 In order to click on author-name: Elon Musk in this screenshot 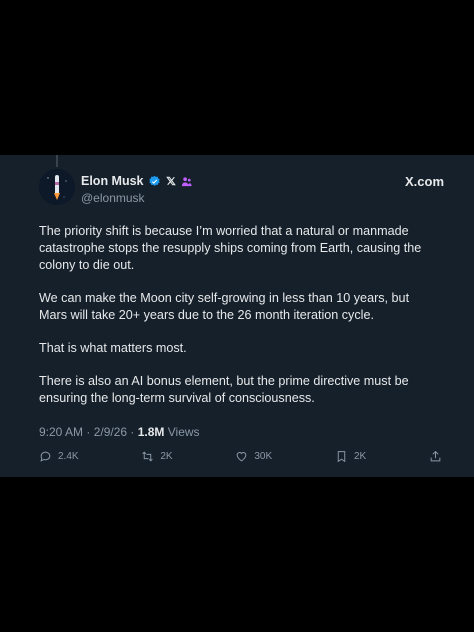, I will do `click(112, 181)`.